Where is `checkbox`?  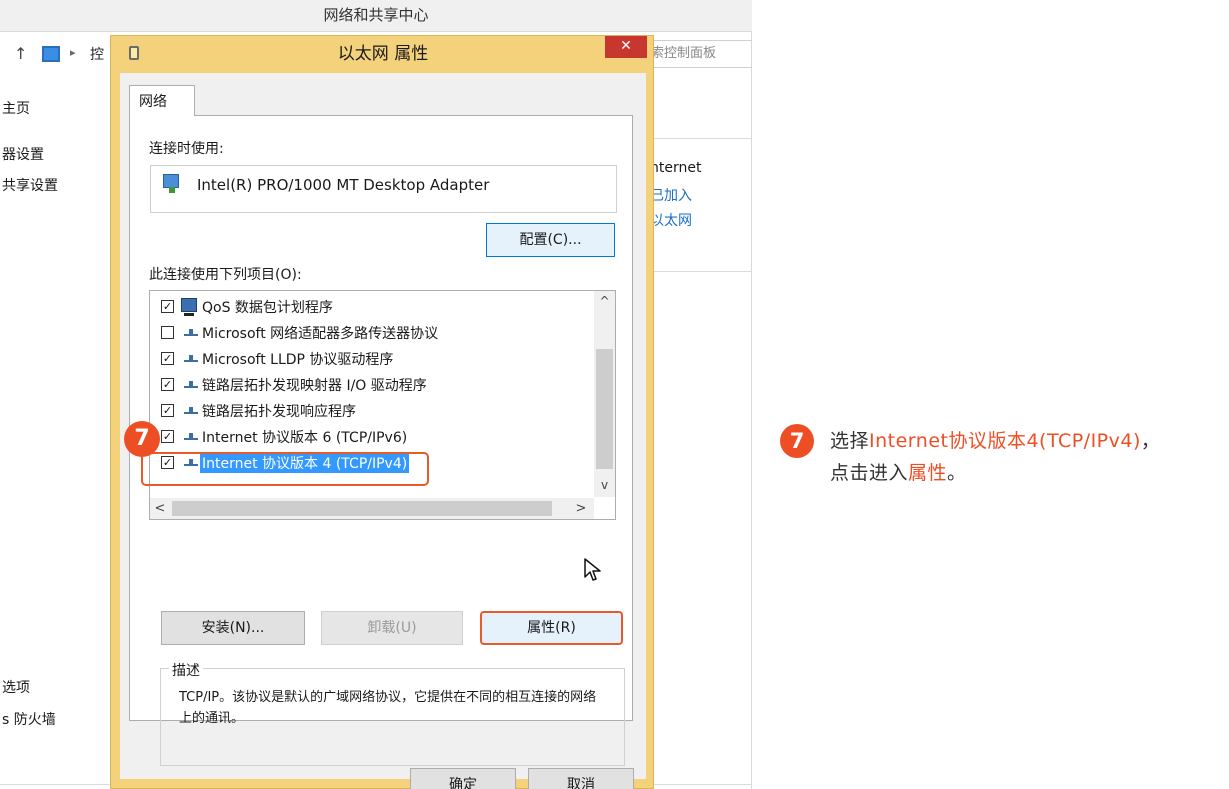
checkbox is located at coordinates (167, 332).